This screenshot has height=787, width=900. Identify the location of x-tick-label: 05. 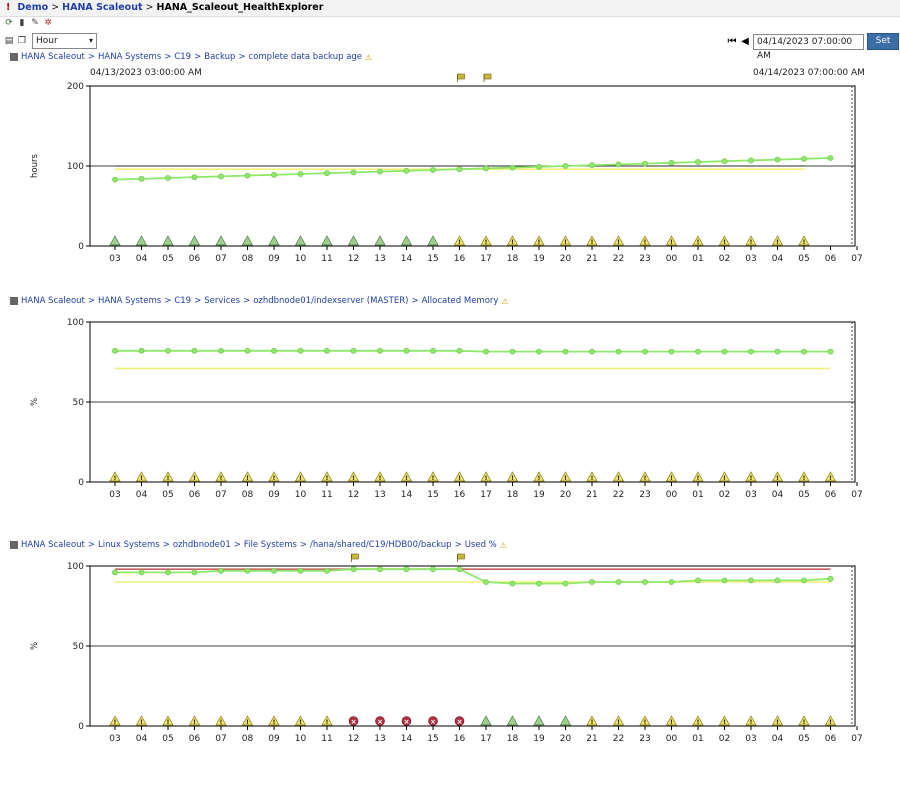
(167, 739).